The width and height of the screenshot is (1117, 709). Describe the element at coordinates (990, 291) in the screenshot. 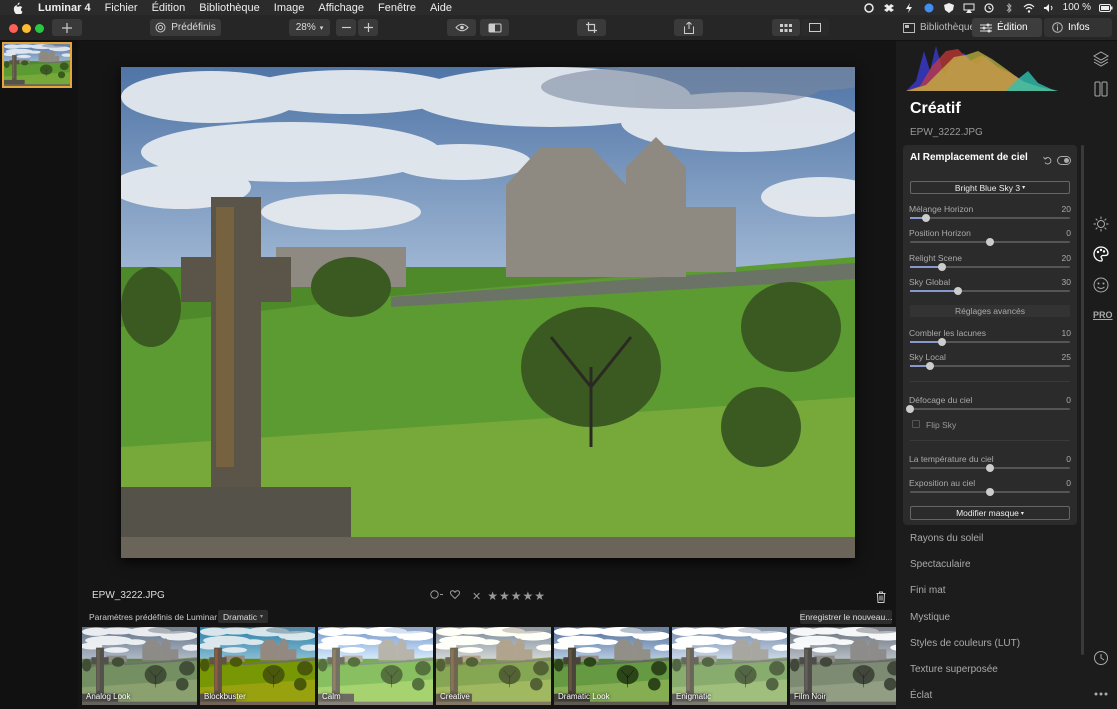

I see `slider-sky-global` at that location.